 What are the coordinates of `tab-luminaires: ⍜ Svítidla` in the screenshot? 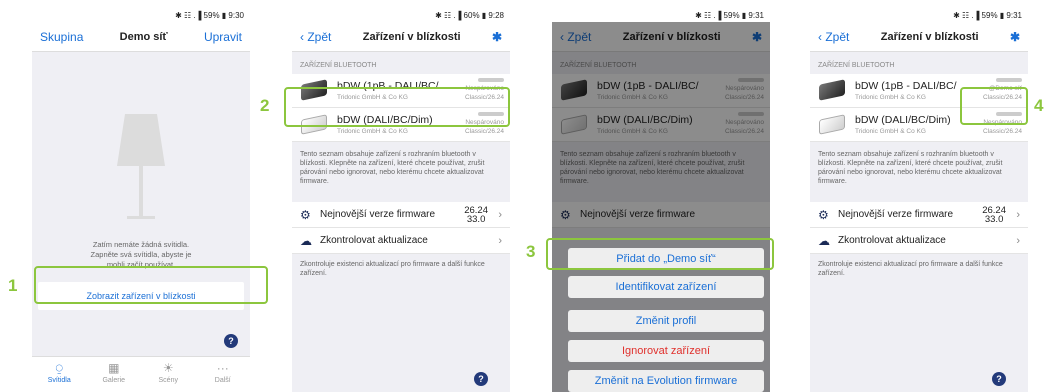 It's located at (59, 374).